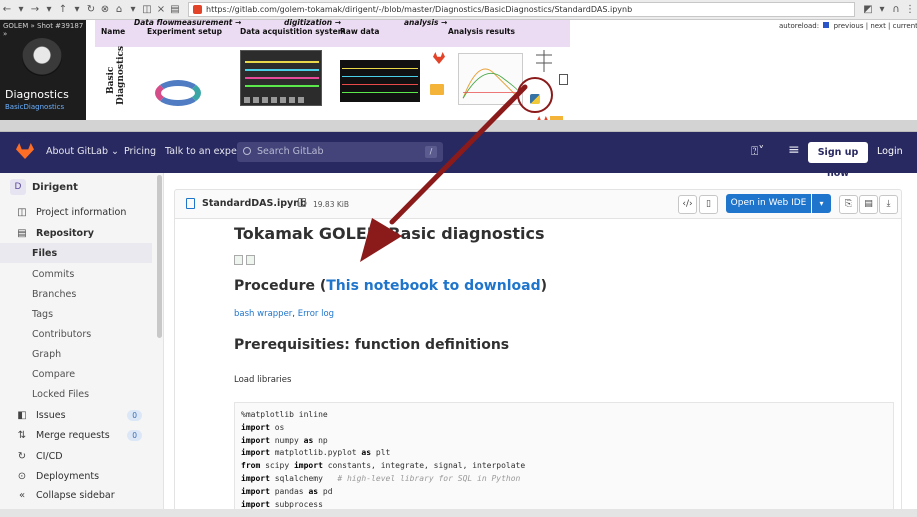 The height and width of the screenshot is (517, 917). I want to click on header-raw-data: Raw data, so click(360, 31).